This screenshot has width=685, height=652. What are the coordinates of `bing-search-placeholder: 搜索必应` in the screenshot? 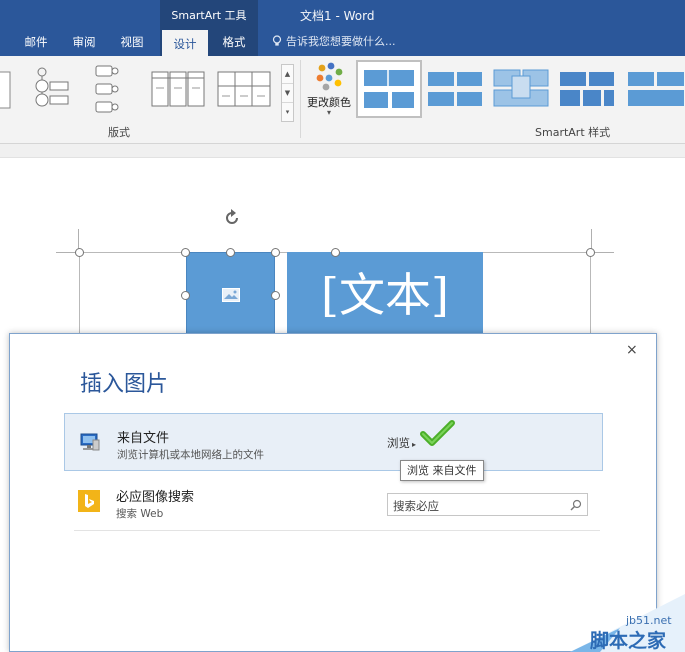 It's located at (416, 506).